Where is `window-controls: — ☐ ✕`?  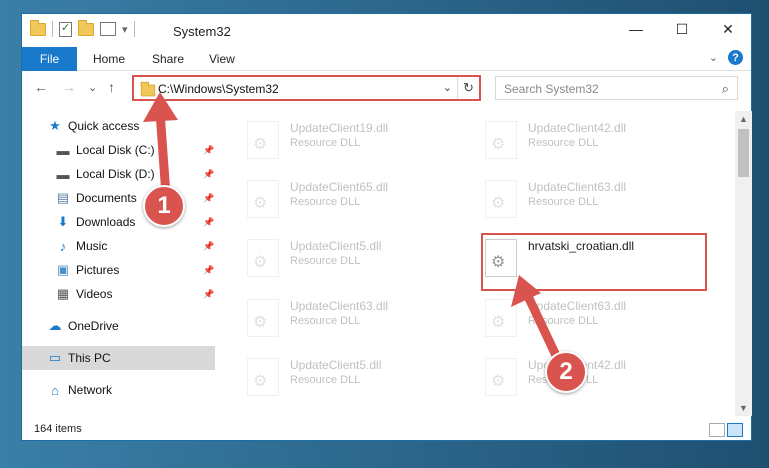
window-controls: — ☐ ✕ is located at coordinates (682, 29).